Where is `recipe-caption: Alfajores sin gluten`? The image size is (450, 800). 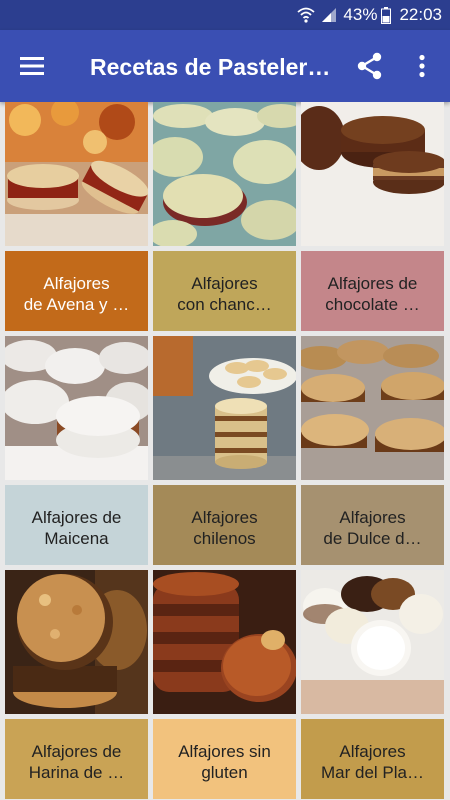
recipe-caption: Alfajores sin gluten is located at coordinates (224, 759).